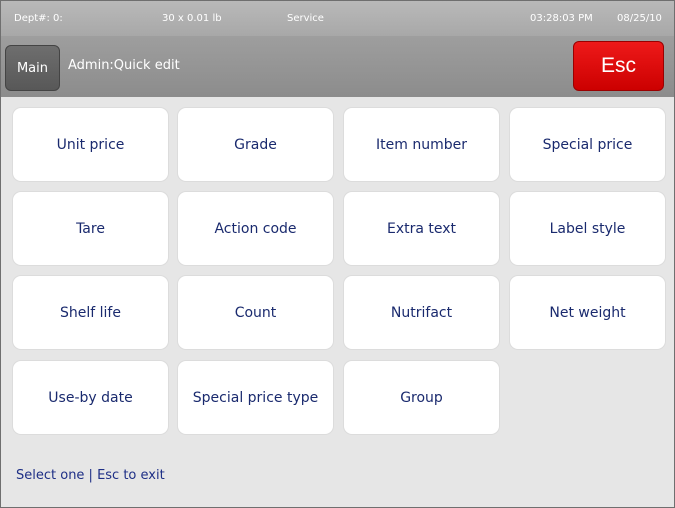  What do you see at coordinates (255, 397) in the screenshot?
I see `option-special-price-type: Special price type` at bounding box center [255, 397].